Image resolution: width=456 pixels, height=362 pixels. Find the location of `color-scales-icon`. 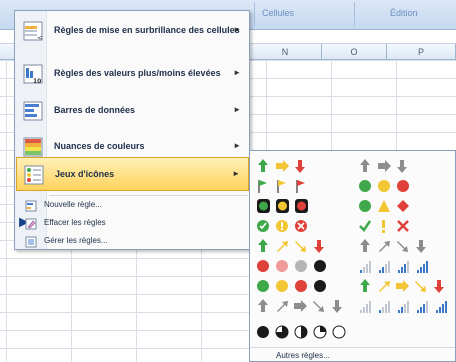

color-scales-icon is located at coordinates (33, 147).